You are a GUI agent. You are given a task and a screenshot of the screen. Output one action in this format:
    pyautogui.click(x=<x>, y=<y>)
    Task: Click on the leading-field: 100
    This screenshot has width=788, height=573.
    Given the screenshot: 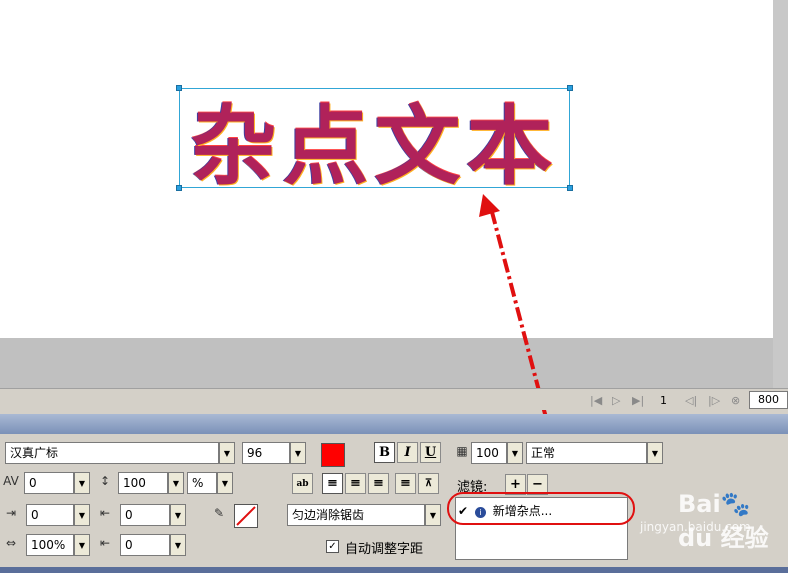 What is the action you would take?
    pyautogui.click(x=143, y=483)
    